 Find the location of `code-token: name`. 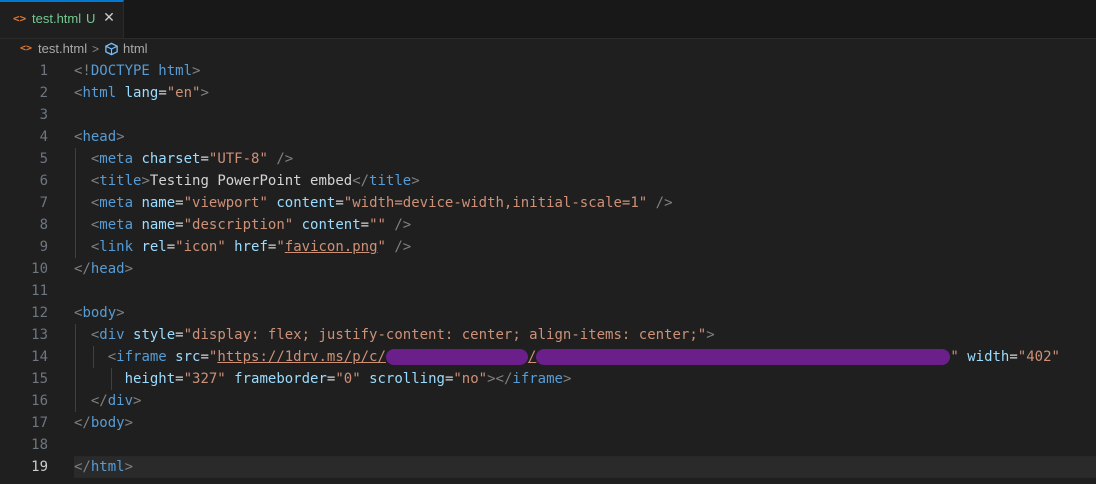

code-token: name is located at coordinates (154, 203).